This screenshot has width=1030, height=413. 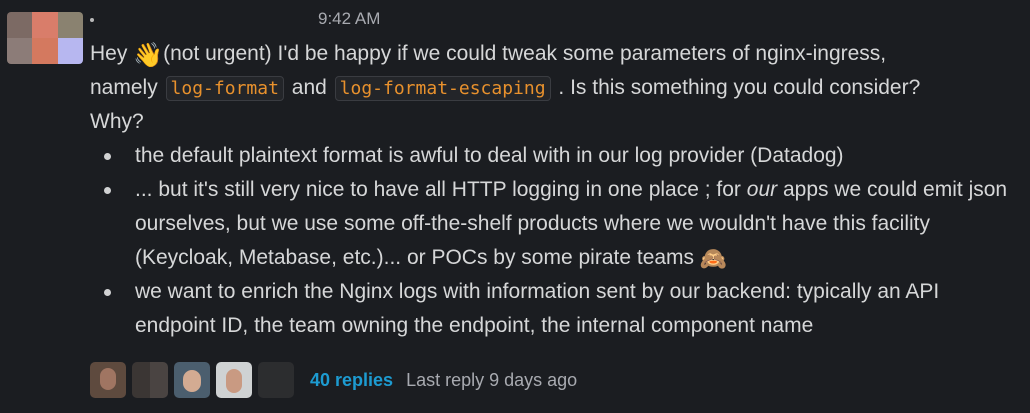 I want to click on message-text: Hey, so click(x=109, y=53).